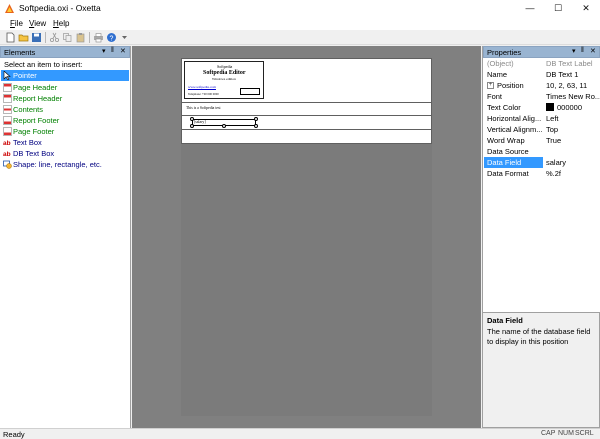 The width and height of the screenshot is (600, 439). What do you see at coordinates (542, 140) in the screenshot?
I see `prop-word-wrap: Word Wrap True` at bounding box center [542, 140].